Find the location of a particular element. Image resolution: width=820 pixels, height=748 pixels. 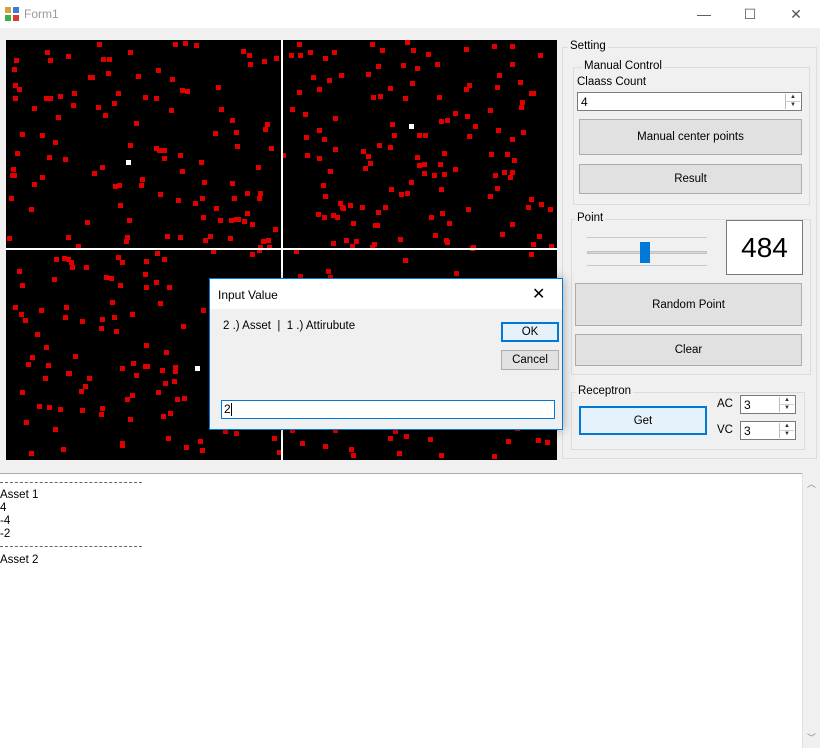

vc-spin: ▲ ▼ is located at coordinates (786, 430).